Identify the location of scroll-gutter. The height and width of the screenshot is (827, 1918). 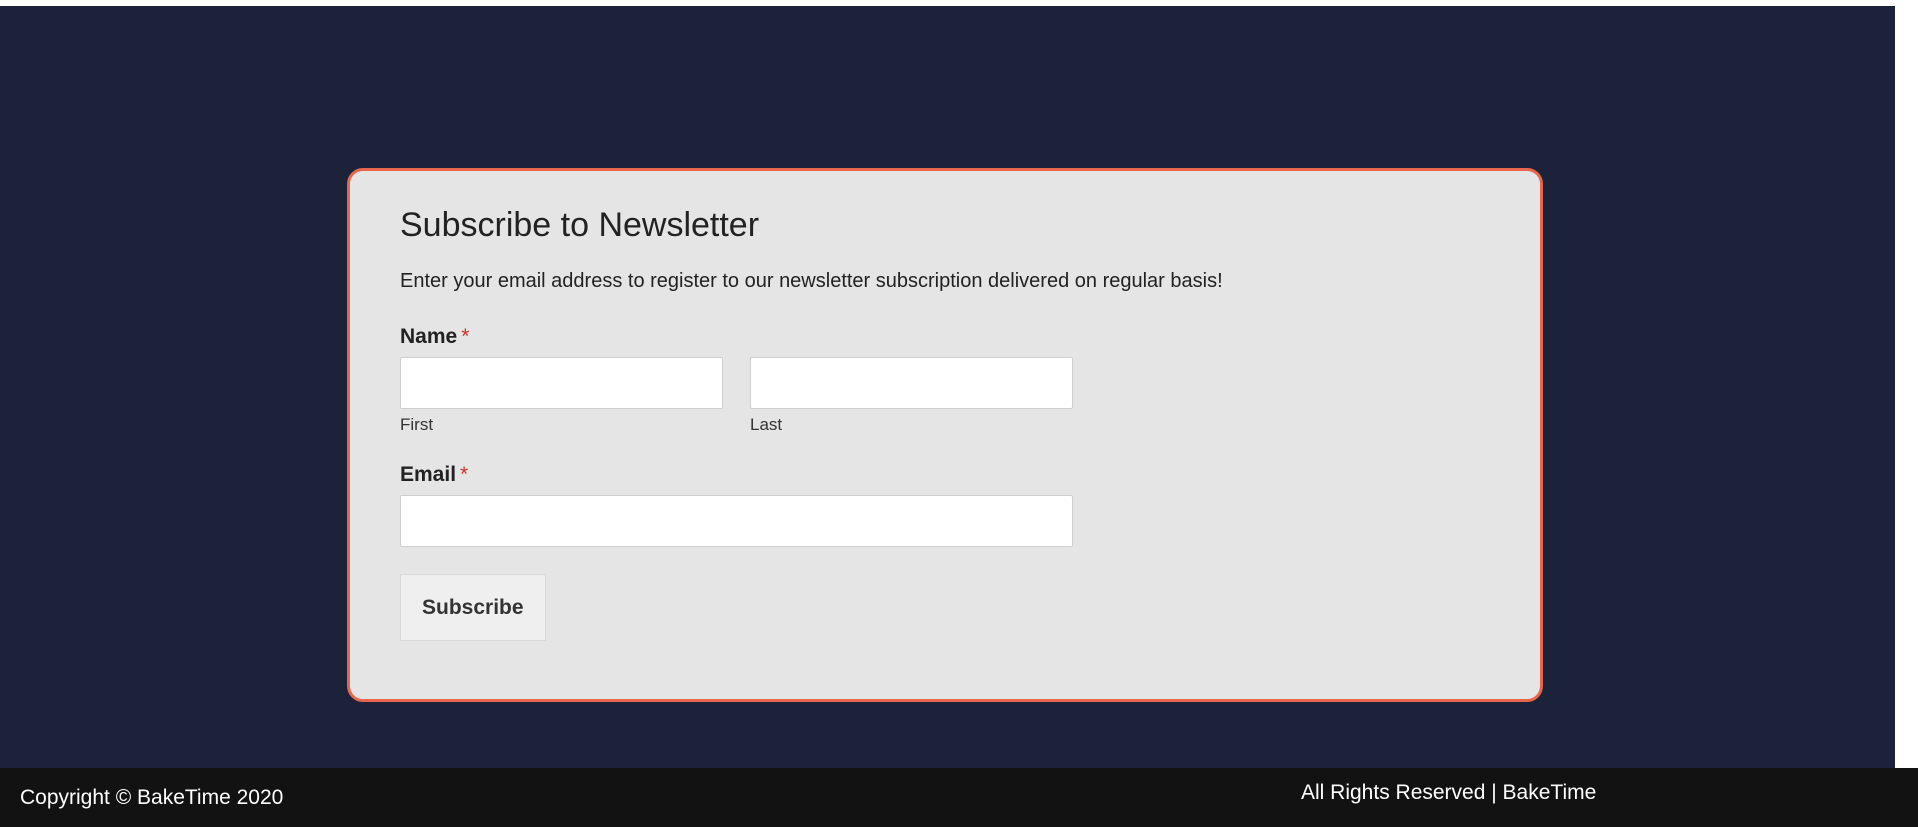
(1906, 387).